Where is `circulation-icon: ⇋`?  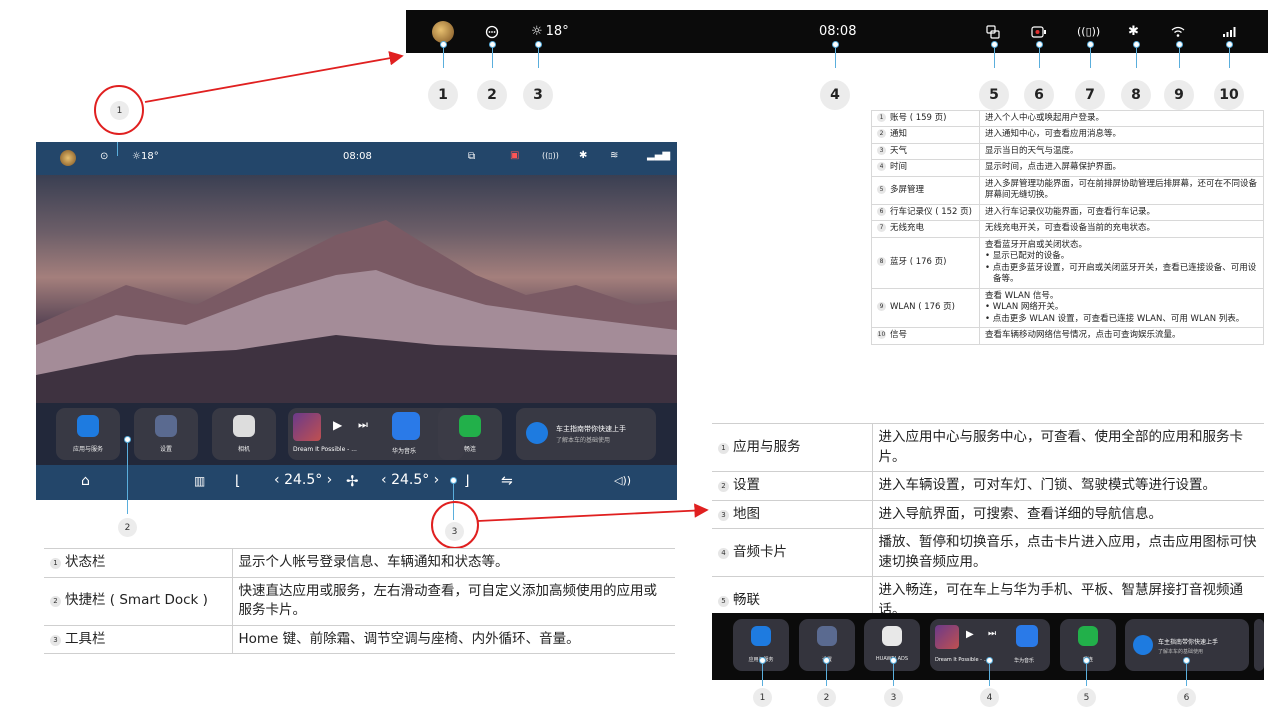 circulation-icon: ⇋ is located at coordinates (507, 481).